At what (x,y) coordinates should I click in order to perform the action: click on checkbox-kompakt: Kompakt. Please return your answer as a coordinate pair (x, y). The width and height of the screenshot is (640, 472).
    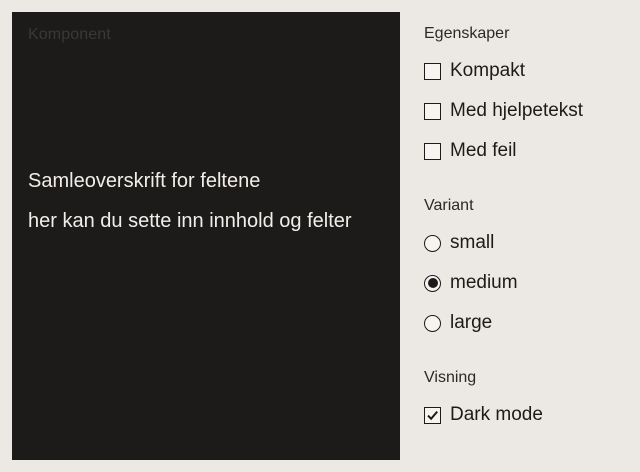
    Looking at the image, I should click on (474, 71).